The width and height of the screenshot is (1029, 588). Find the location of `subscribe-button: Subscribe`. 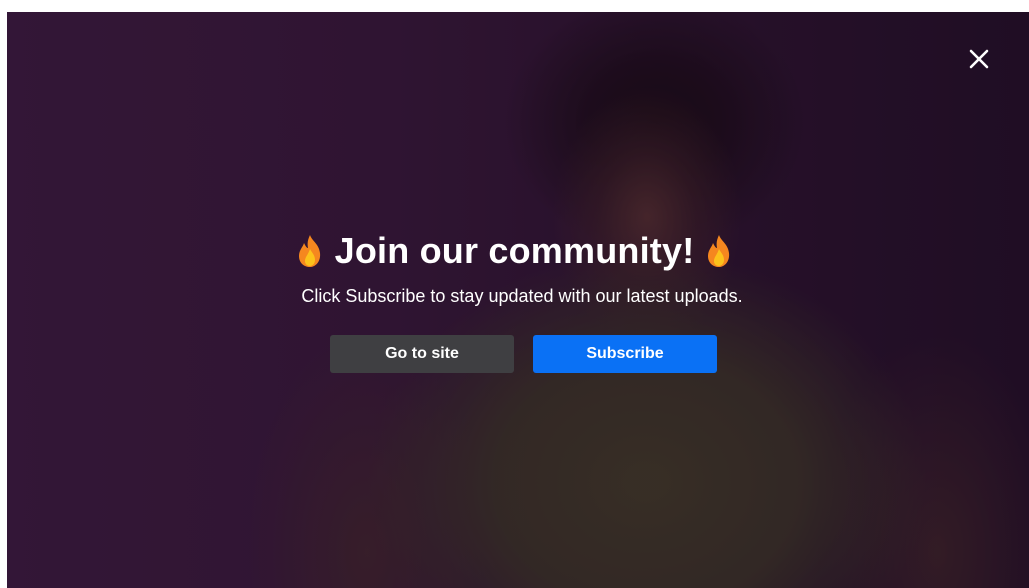

subscribe-button: Subscribe is located at coordinates (625, 354).